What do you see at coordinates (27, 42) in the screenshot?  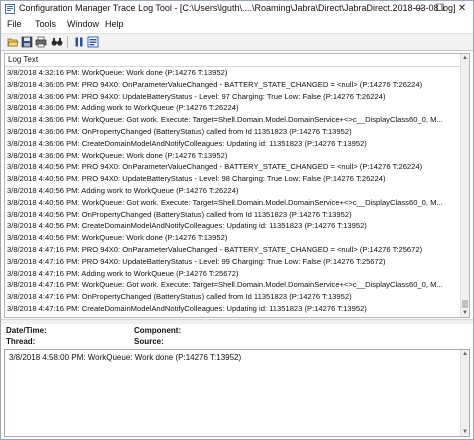 I see `save-icon` at bounding box center [27, 42].